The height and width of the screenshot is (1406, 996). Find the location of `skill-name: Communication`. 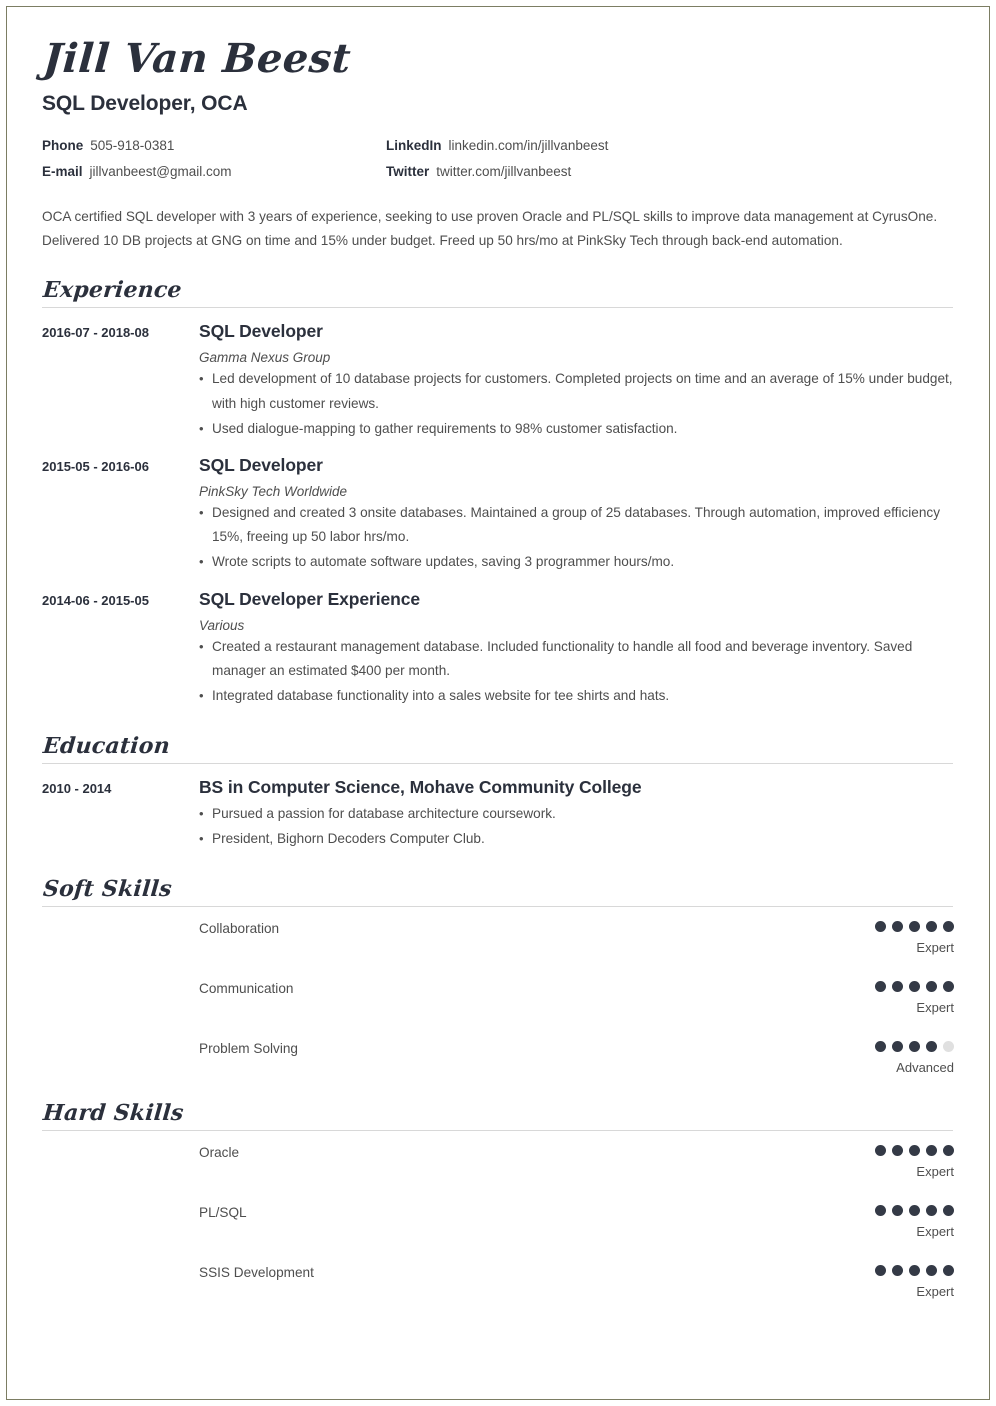

skill-name: Communication is located at coordinates (246, 989).